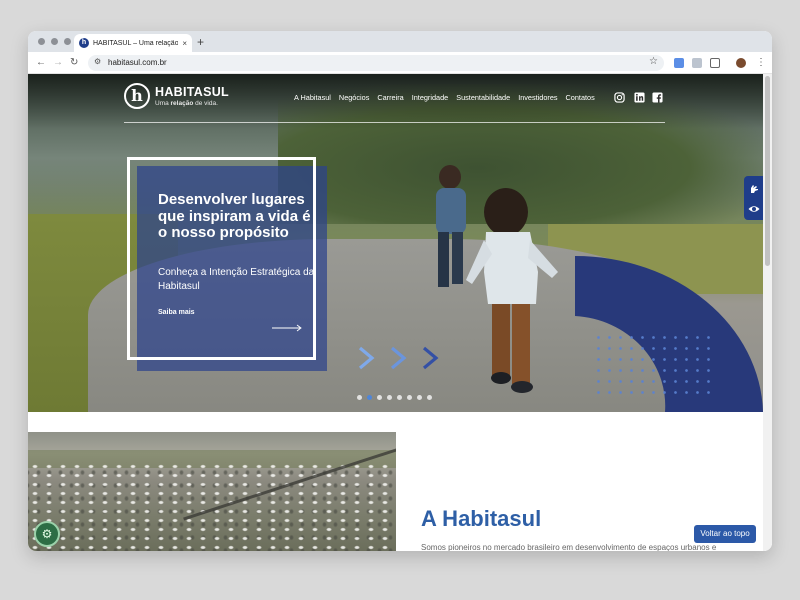 This screenshot has width=800, height=600. I want to click on instagram-icon, so click(619, 97).